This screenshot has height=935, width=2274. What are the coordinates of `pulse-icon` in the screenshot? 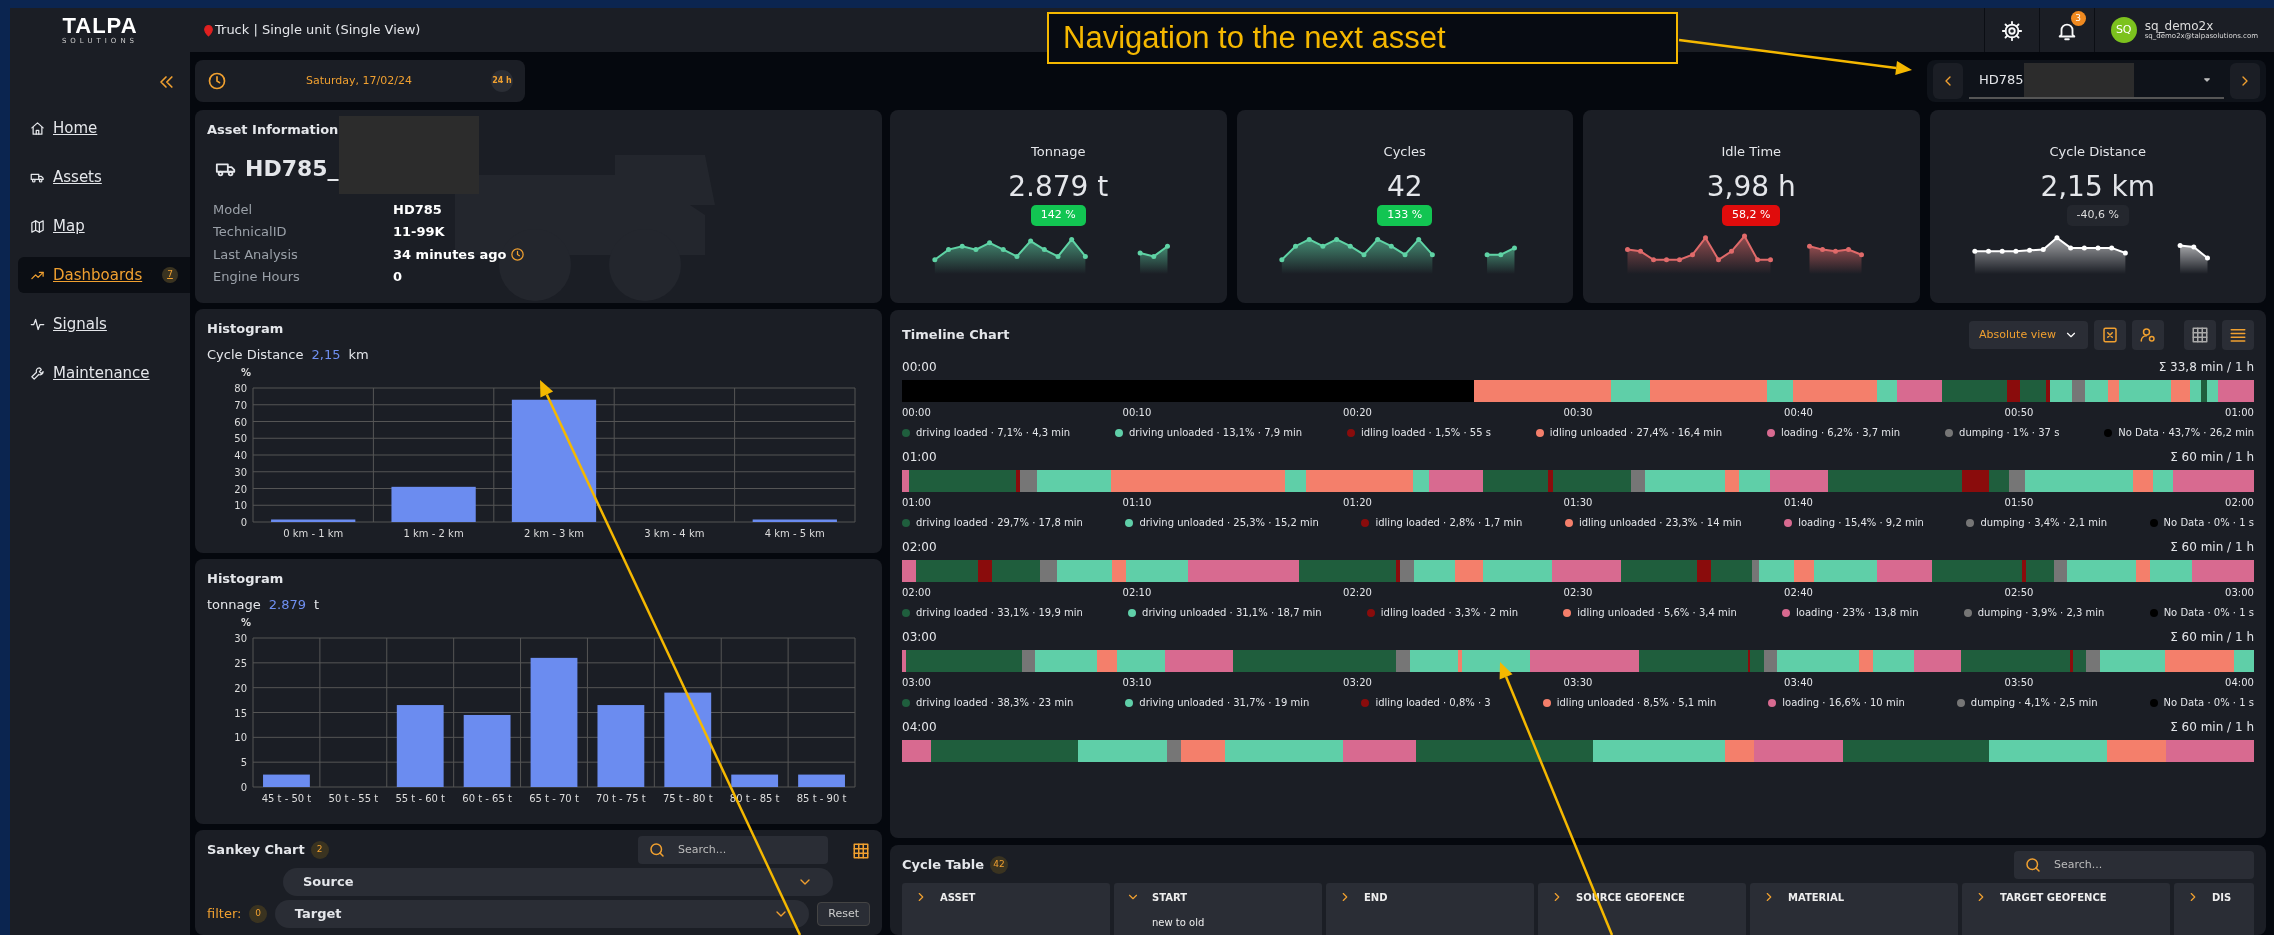 It's located at (37, 324).